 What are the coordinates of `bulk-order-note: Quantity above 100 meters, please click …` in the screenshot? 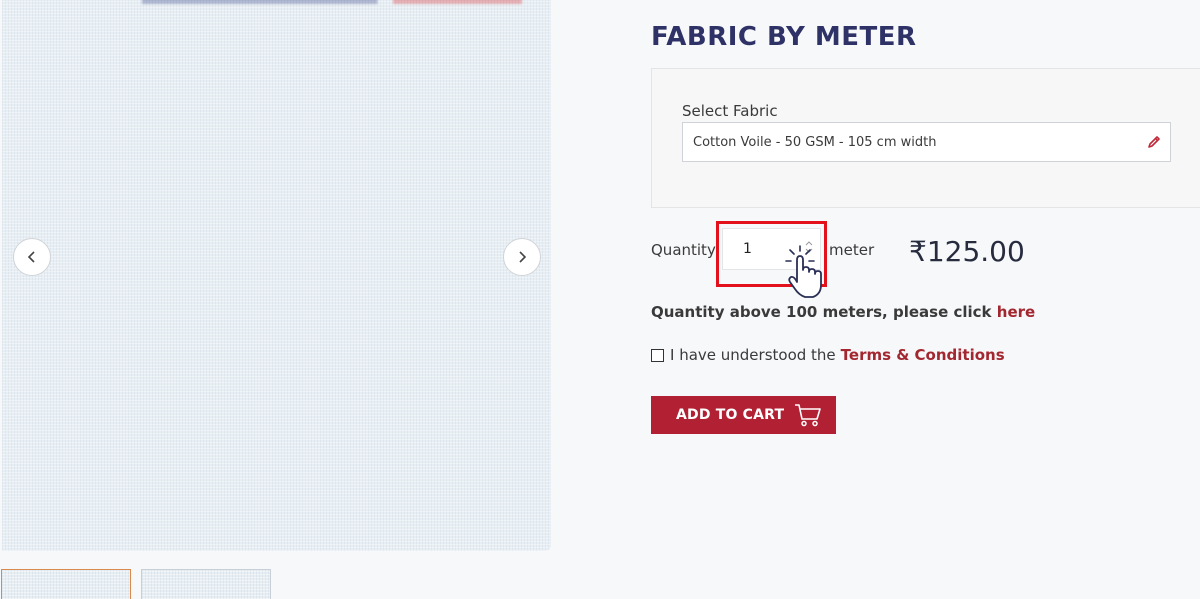 It's located at (843, 312).